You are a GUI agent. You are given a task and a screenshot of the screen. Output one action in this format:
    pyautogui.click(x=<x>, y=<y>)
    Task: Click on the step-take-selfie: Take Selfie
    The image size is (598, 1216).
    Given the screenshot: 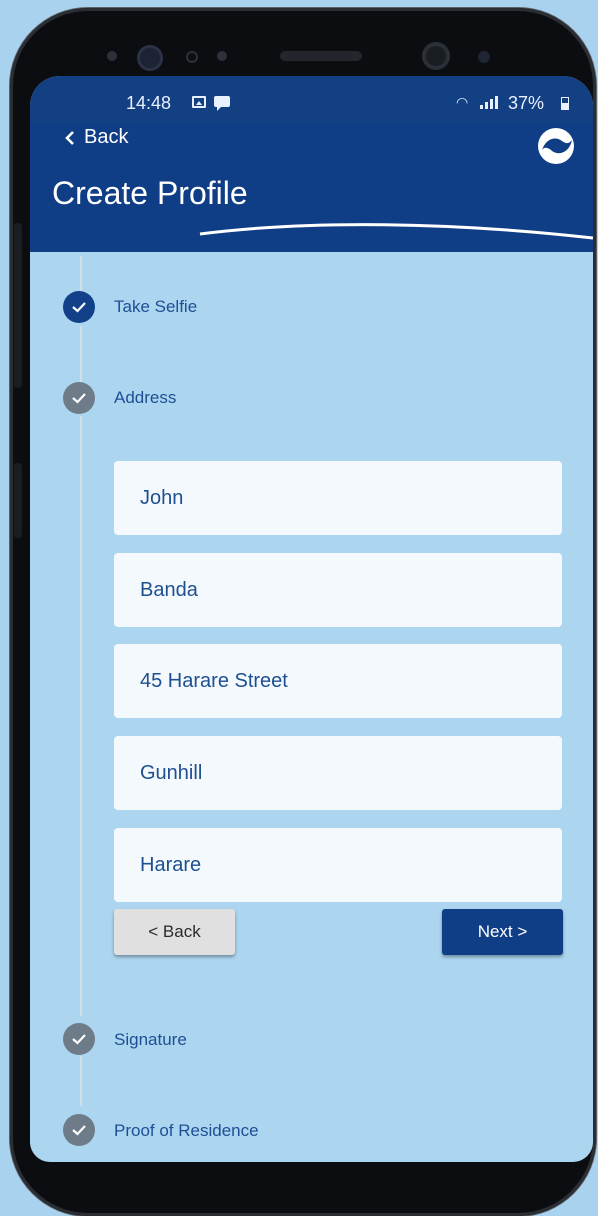 What is the action you would take?
    pyautogui.click(x=155, y=307)
    